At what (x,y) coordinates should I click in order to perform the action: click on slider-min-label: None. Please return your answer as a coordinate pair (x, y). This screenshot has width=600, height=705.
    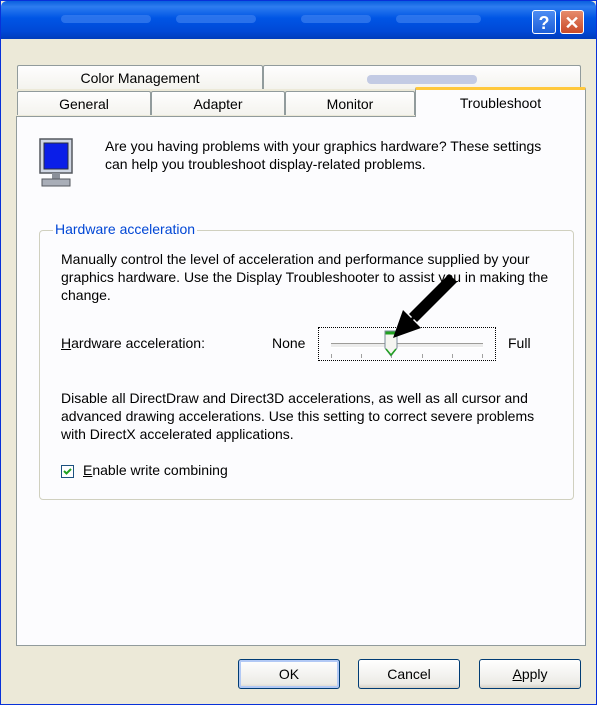
    Looking at the image, I should click on (289, 343).